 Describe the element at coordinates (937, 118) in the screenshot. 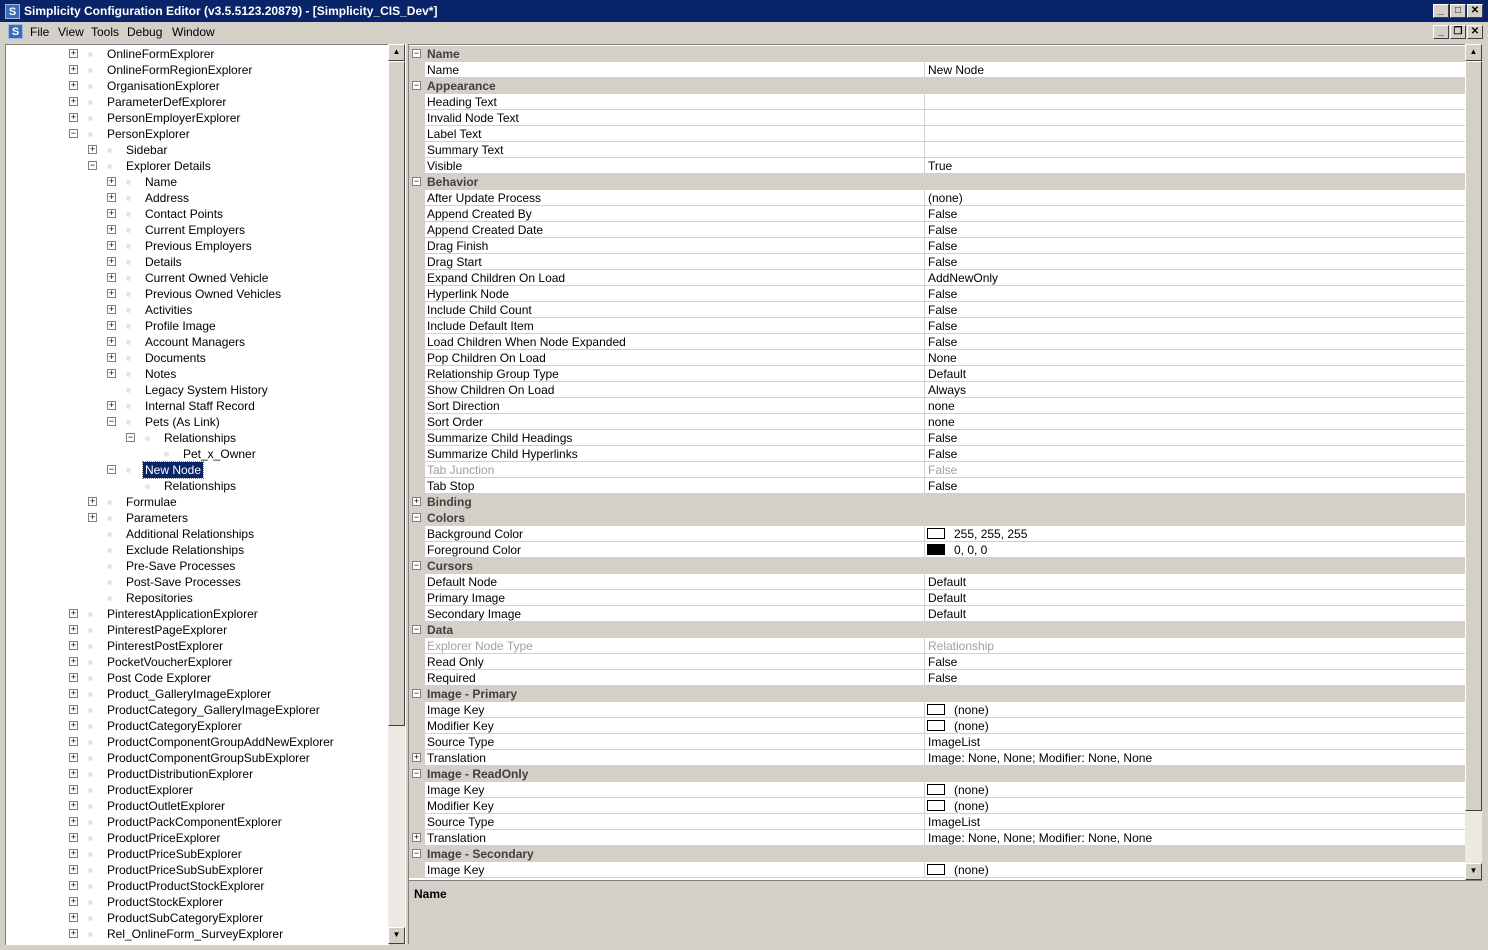

I see `property-row: Invalid Node Text` at that location.